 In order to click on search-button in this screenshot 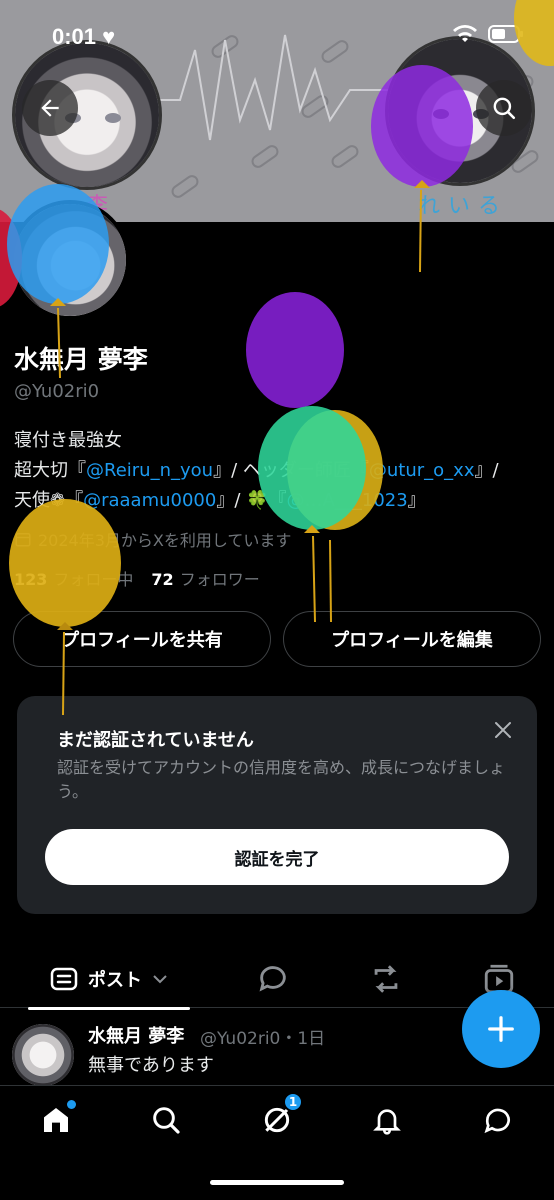, I will do `click(504, 108)`.